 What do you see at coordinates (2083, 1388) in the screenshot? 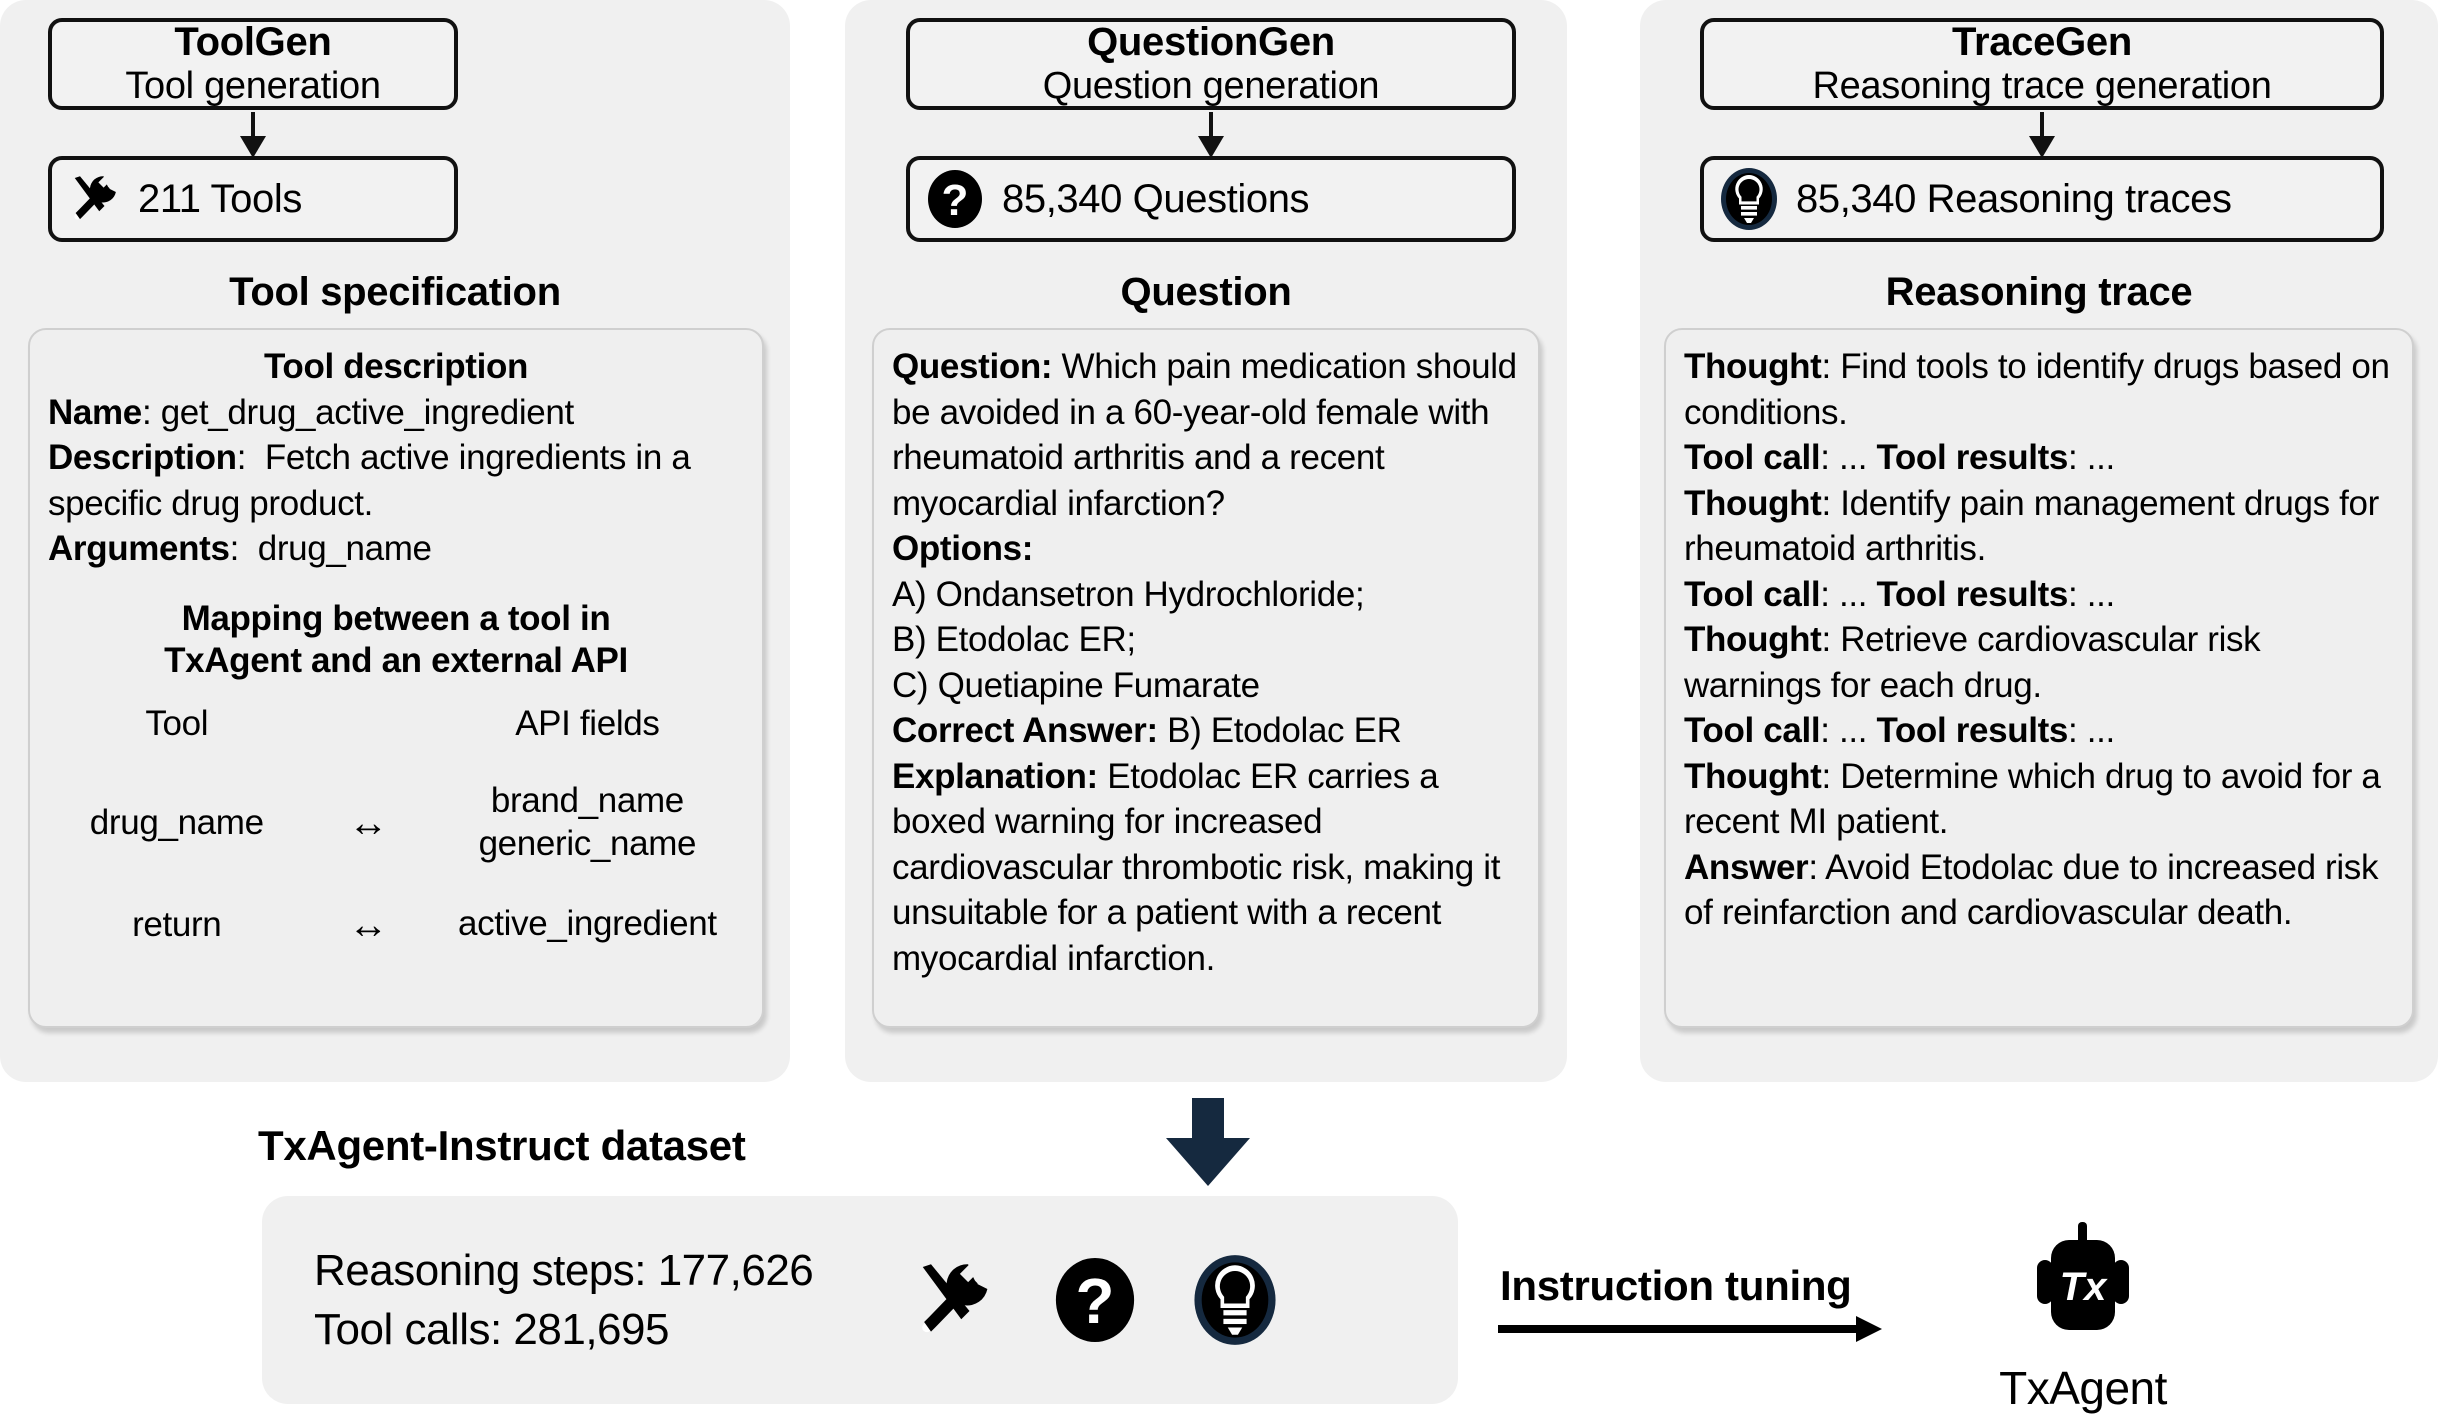
I see `txagent-label: TxAgent` at bounding box center [2083, 1388].